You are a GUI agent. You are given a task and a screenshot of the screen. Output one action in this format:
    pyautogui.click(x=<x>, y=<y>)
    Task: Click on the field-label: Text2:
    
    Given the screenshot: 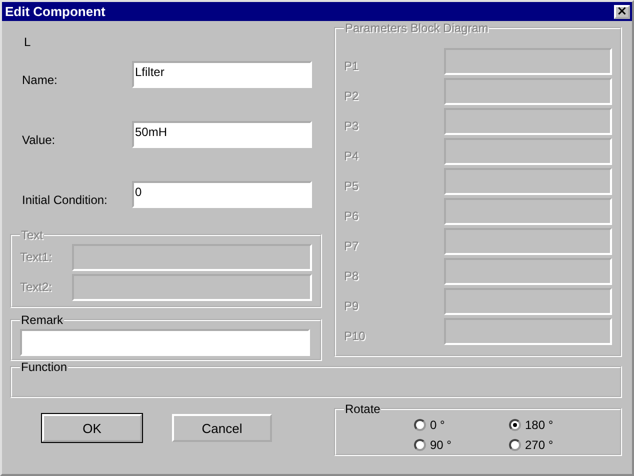 What is the action you would take?
    pyautogui.click(x=37, y=287)
    